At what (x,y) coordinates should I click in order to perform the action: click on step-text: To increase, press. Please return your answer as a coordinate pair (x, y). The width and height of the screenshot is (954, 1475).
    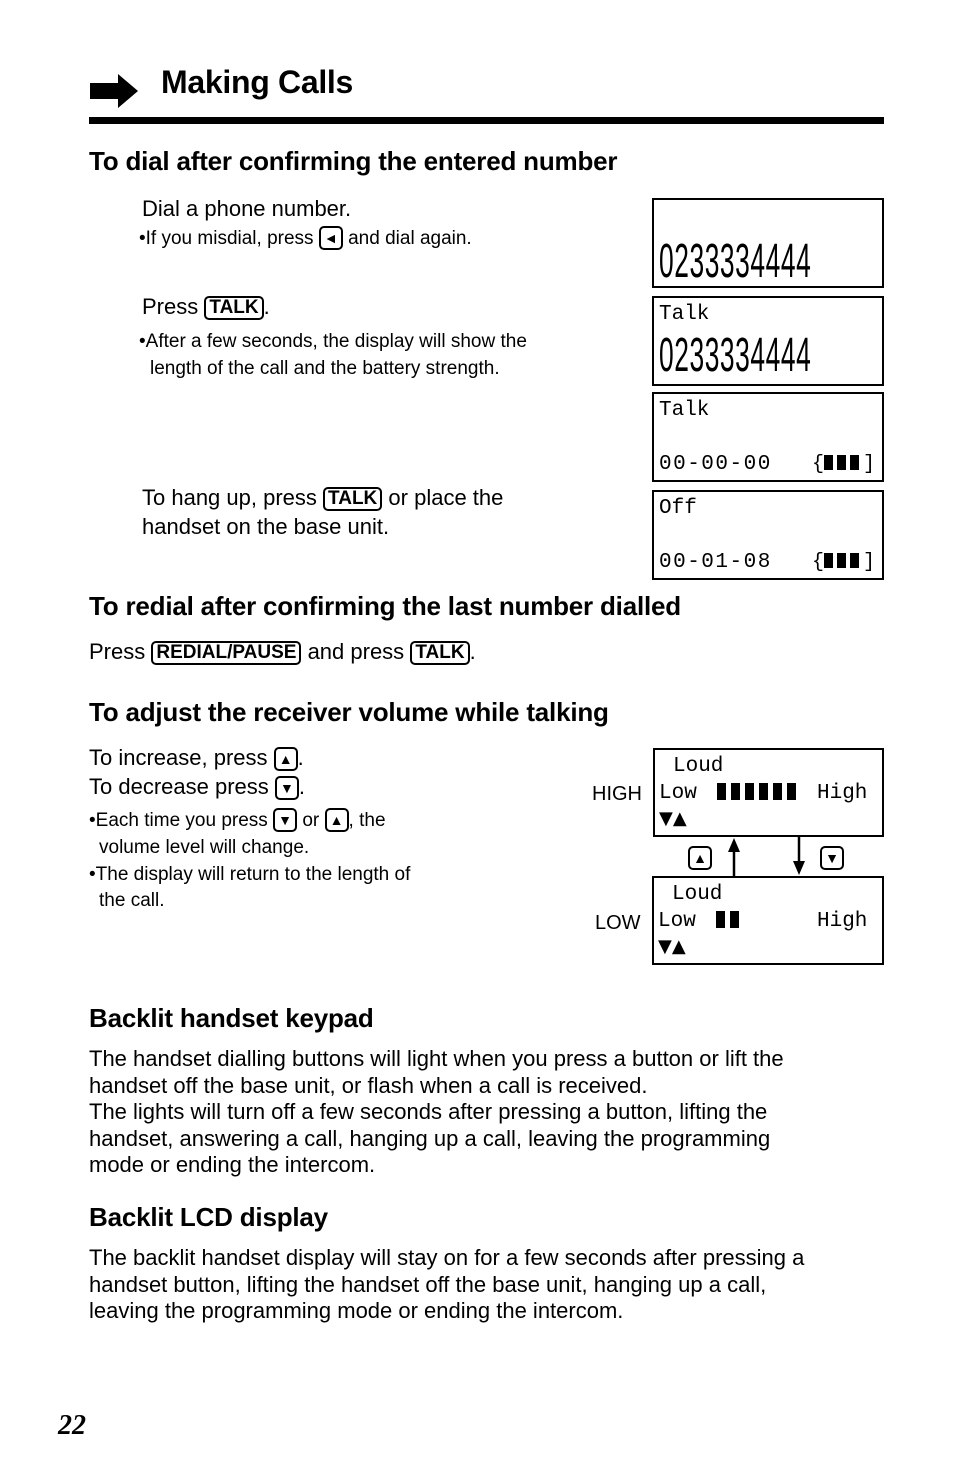
    Looking at the image, I should click on (178, 757).